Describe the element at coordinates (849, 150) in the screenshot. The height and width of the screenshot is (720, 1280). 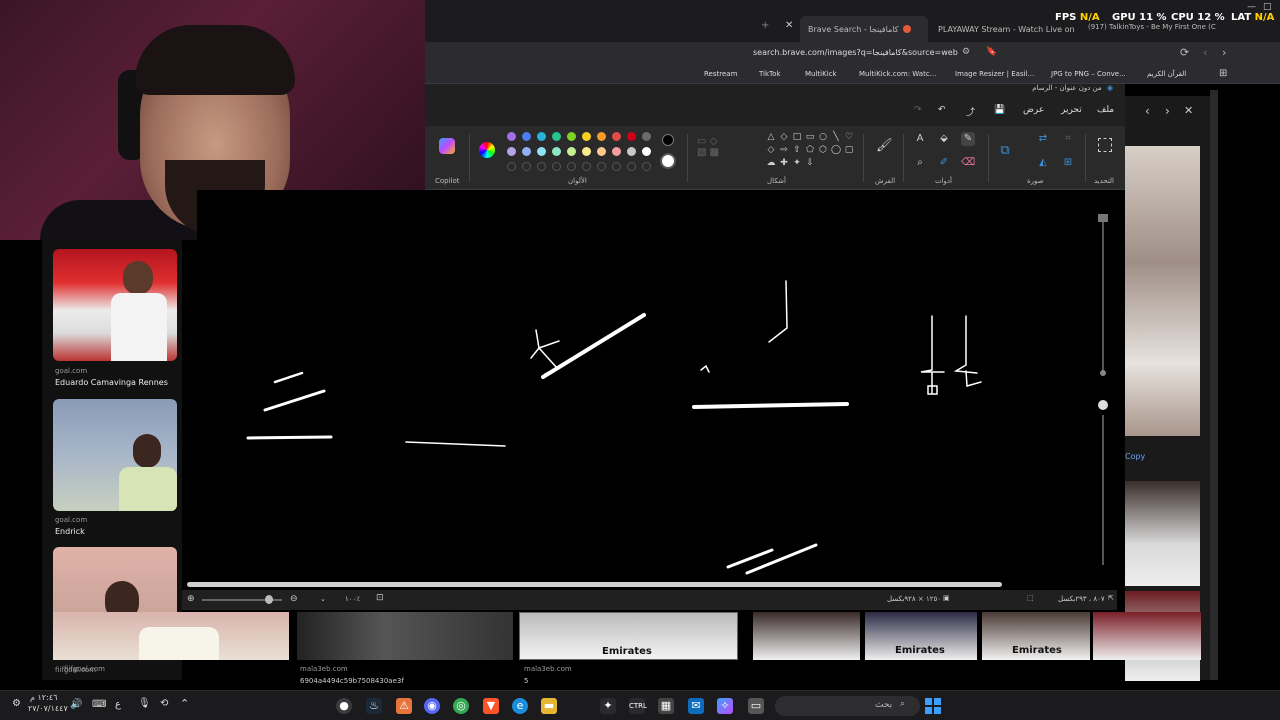
I see `shape-option-icon: ▢` at that location.